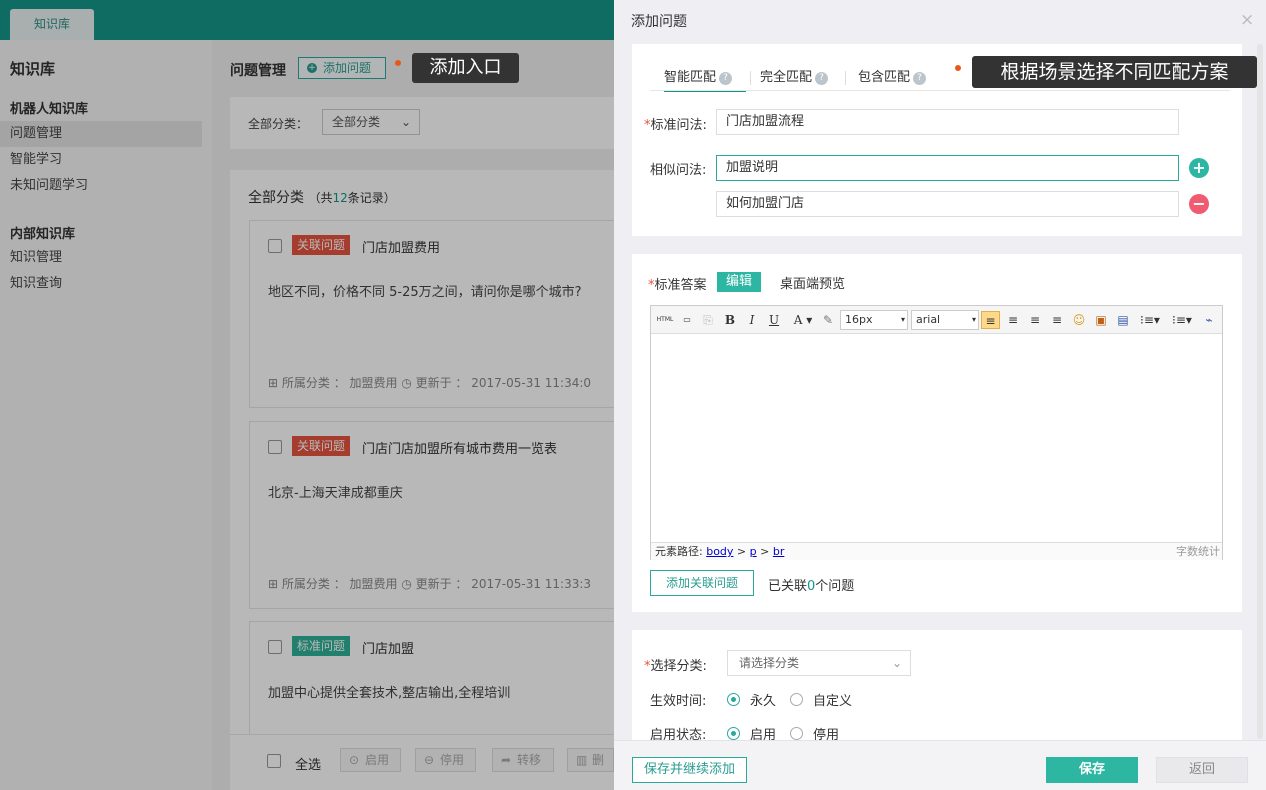 The image size is (1266, 790). I want to click on tab-label: 智能匹配, so click(690, 77).